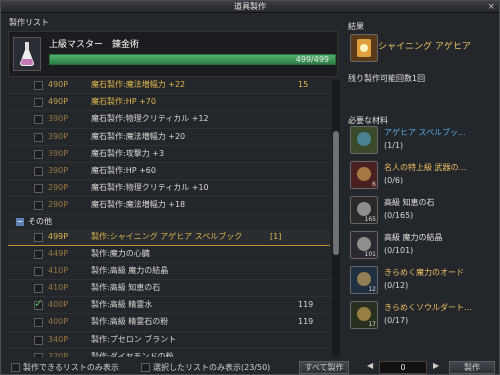 This screenshot has height=375, width=500. I want to click on recipe-row: 390P 魔石製作:物理クリティカル +12, so click(169, 120).